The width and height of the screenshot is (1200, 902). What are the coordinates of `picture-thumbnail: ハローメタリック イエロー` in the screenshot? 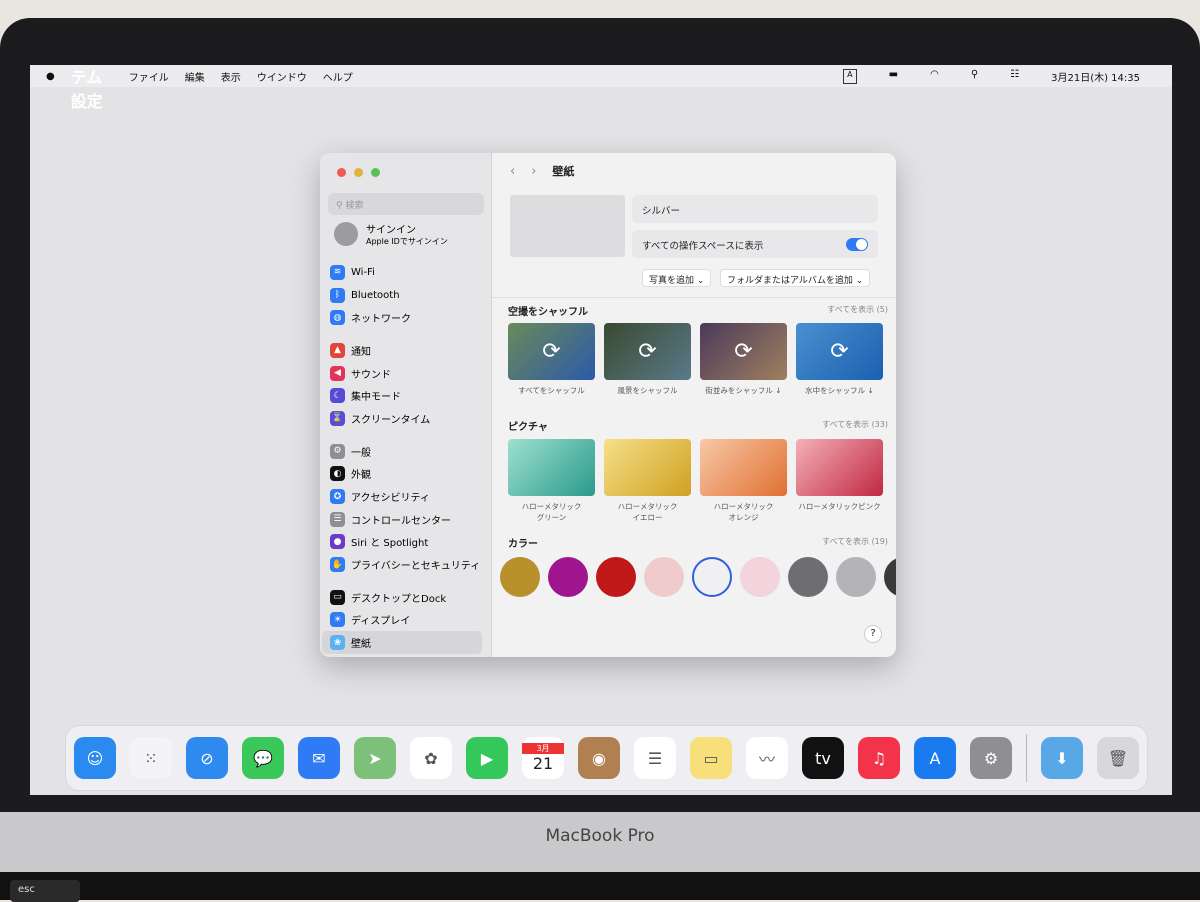 It's located at (647, 481).